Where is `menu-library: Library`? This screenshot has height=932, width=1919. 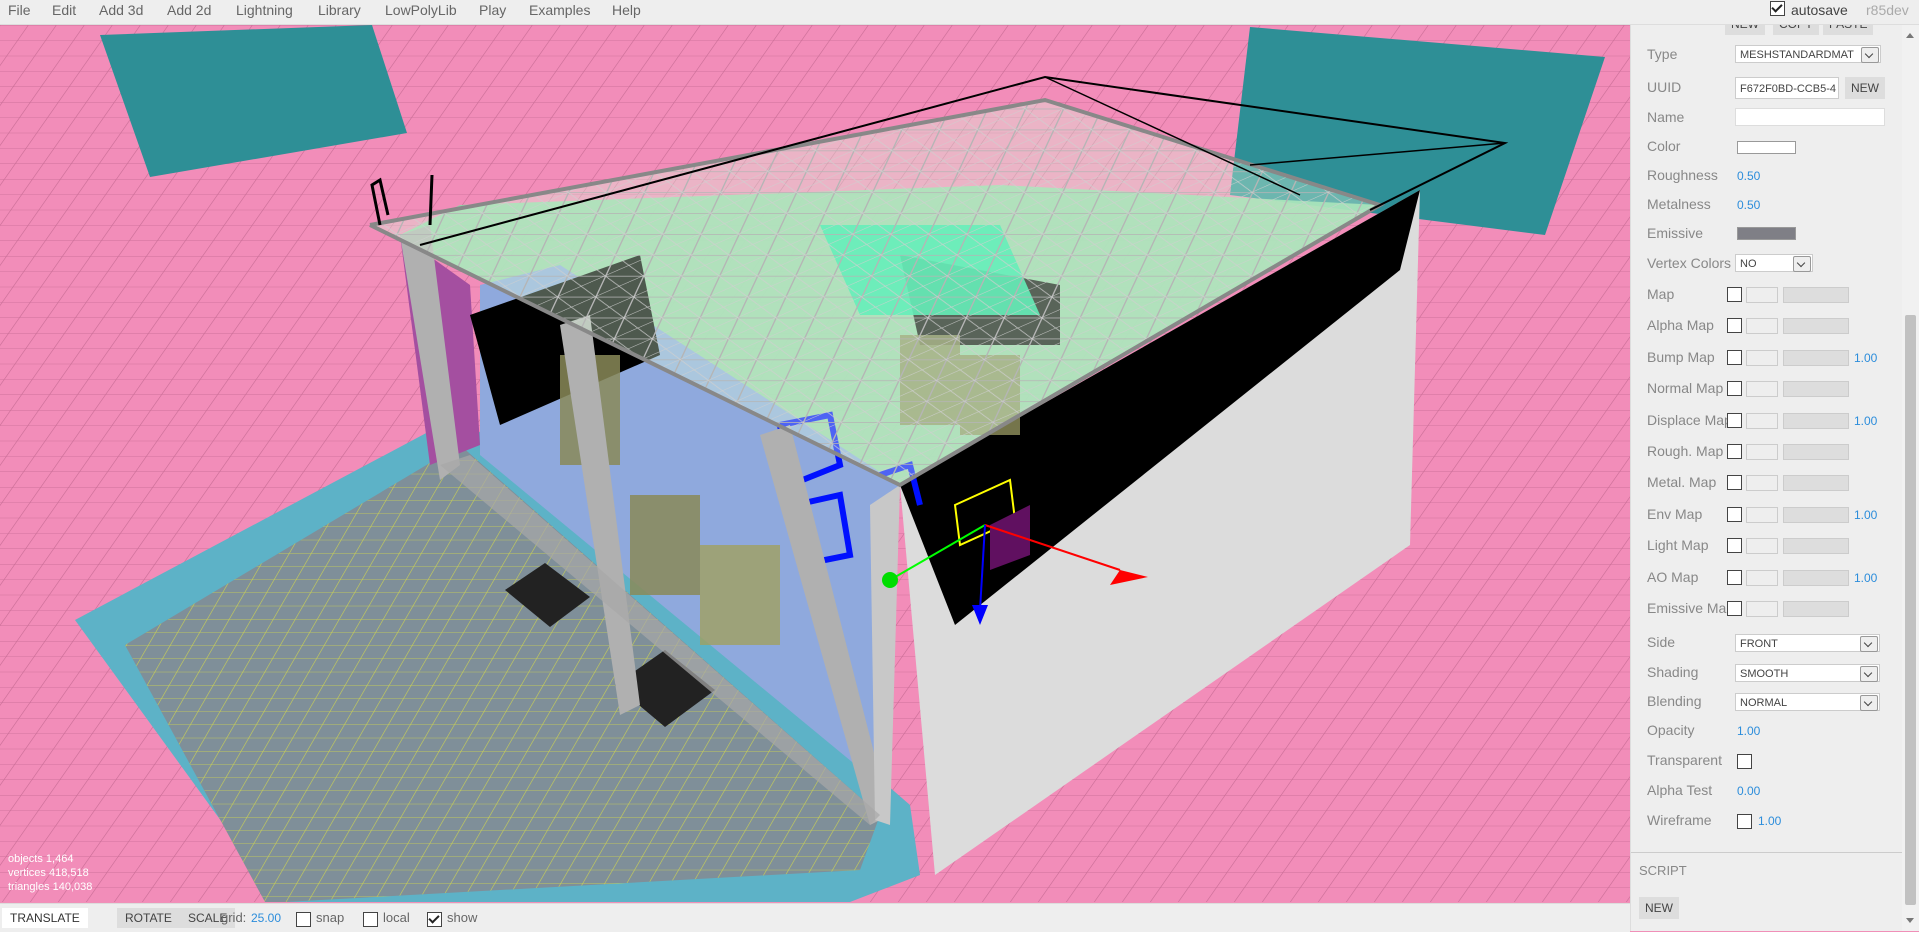 menu-library: Library is located at coordinates (339, 12).